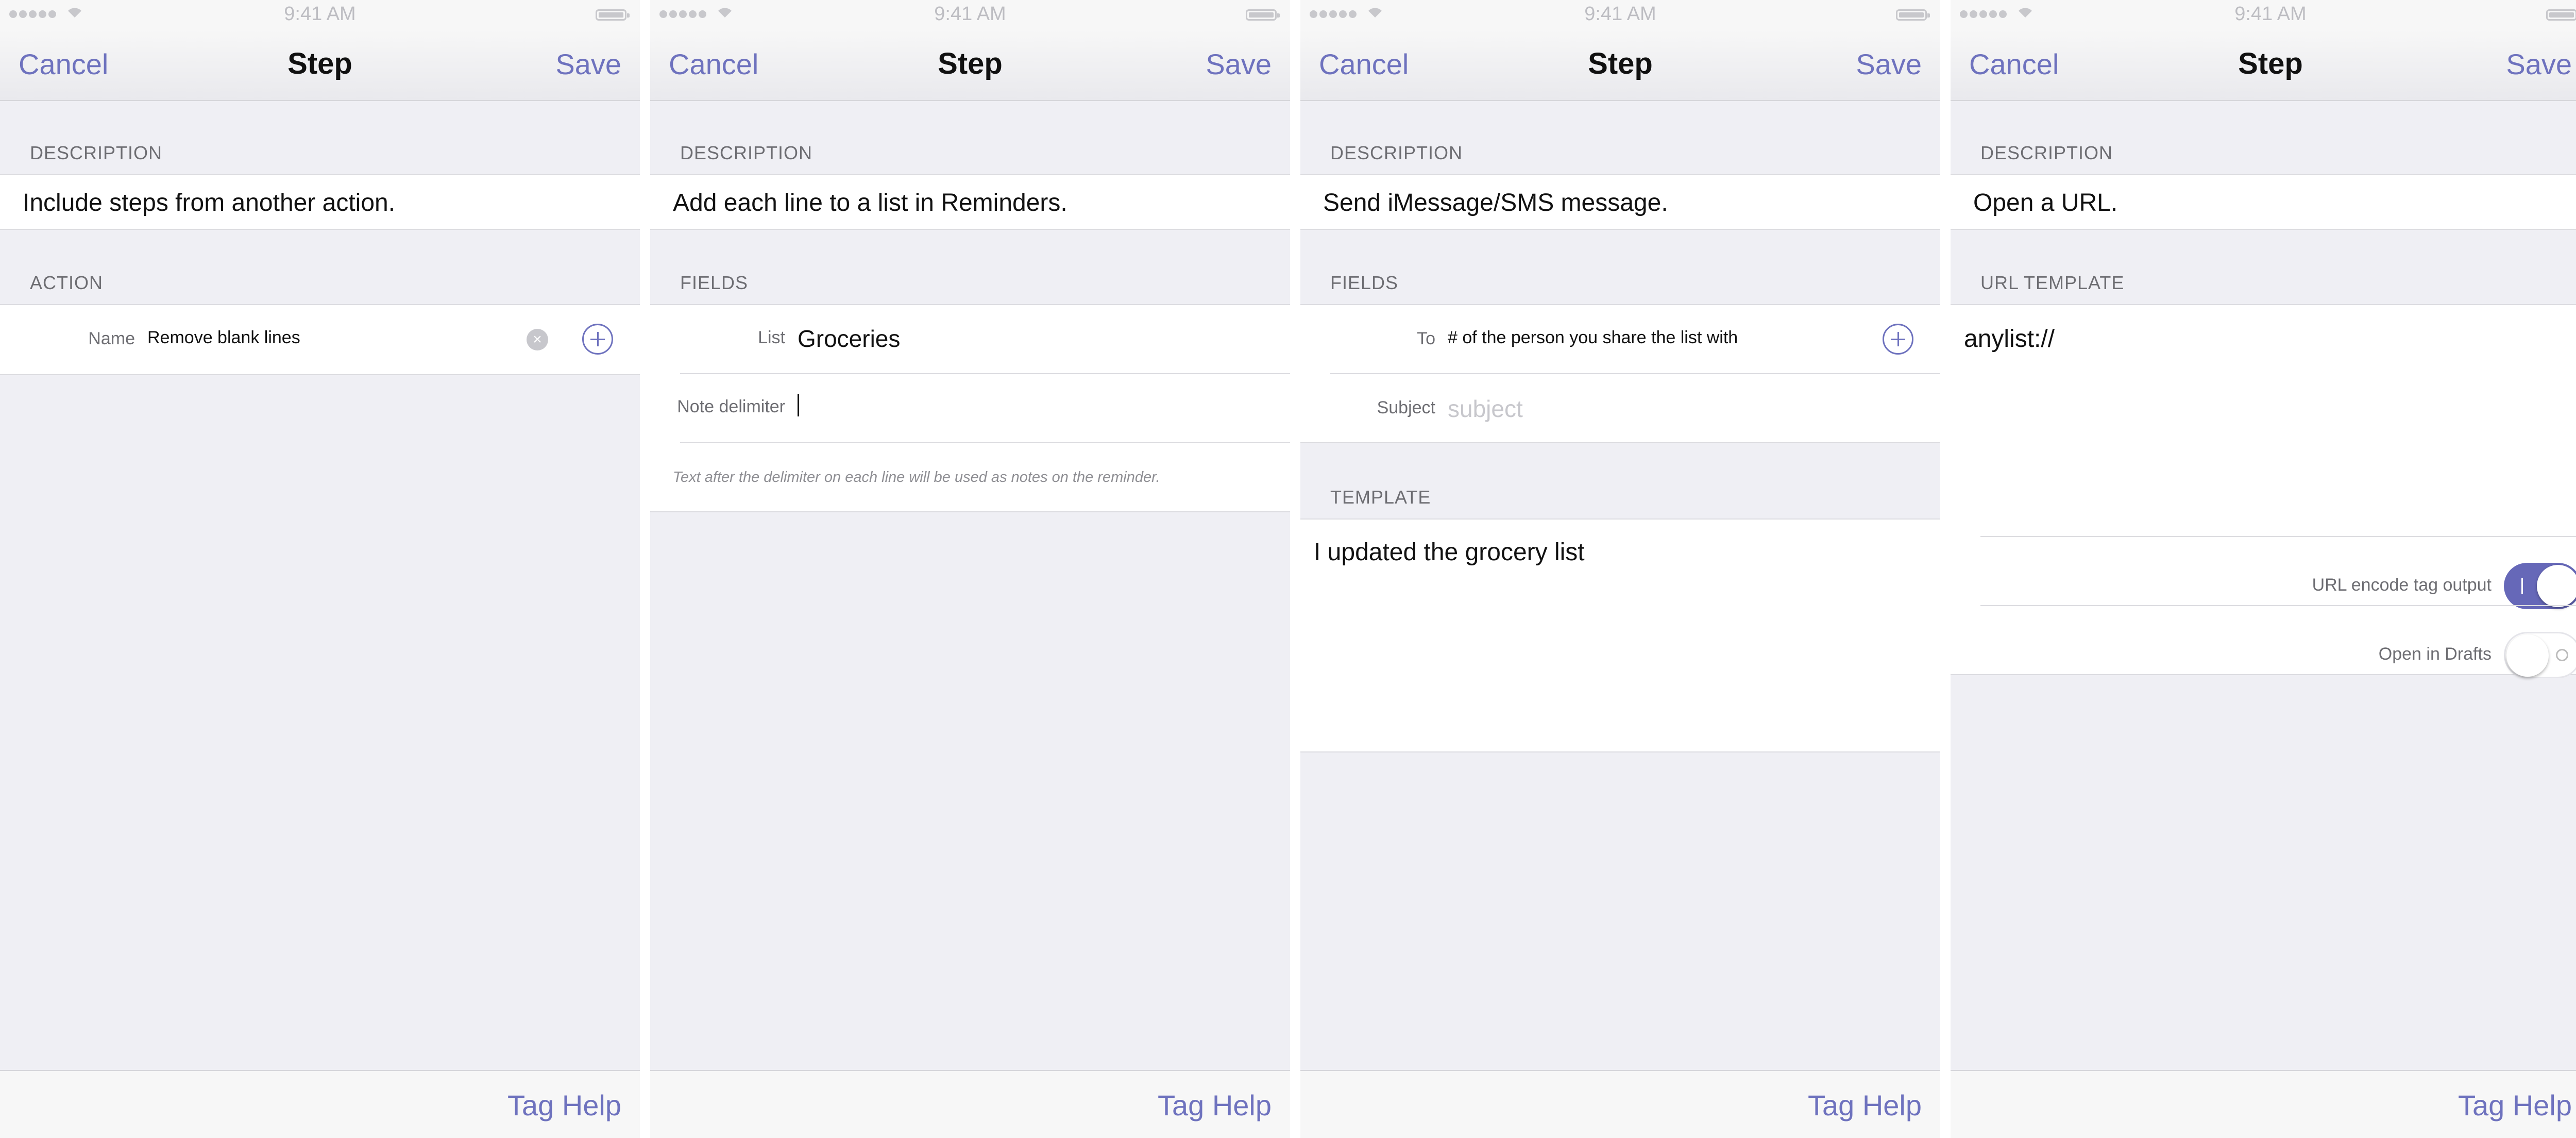  I want to click on url-encode-label: URL encode tag output, so click(2402, 585).